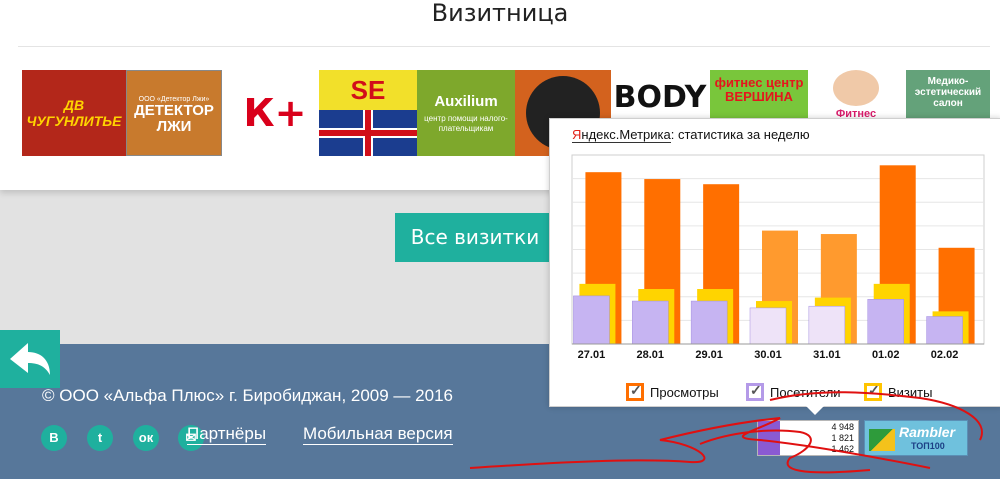 This screenshot has width=1000, height=479. What do you see at coordinates (842, 438) in the screenshot?
I see `counter-visitors: 1 821` at bounding box center [842, 438].